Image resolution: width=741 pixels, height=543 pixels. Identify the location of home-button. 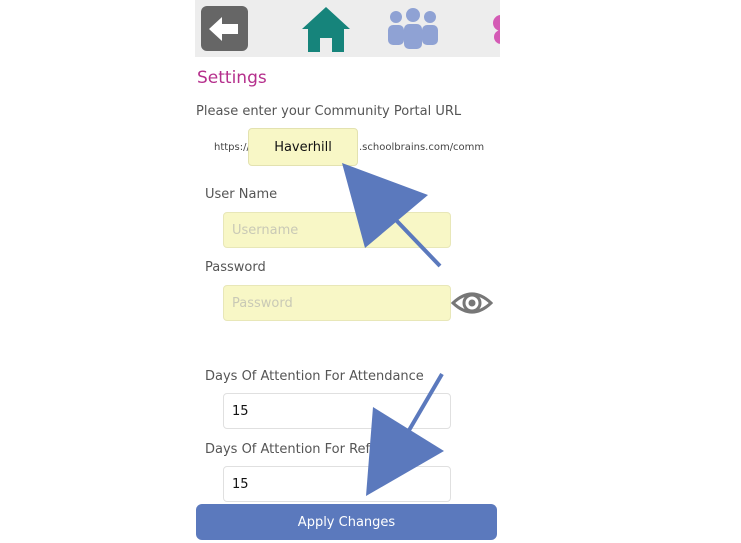
(326, 28).